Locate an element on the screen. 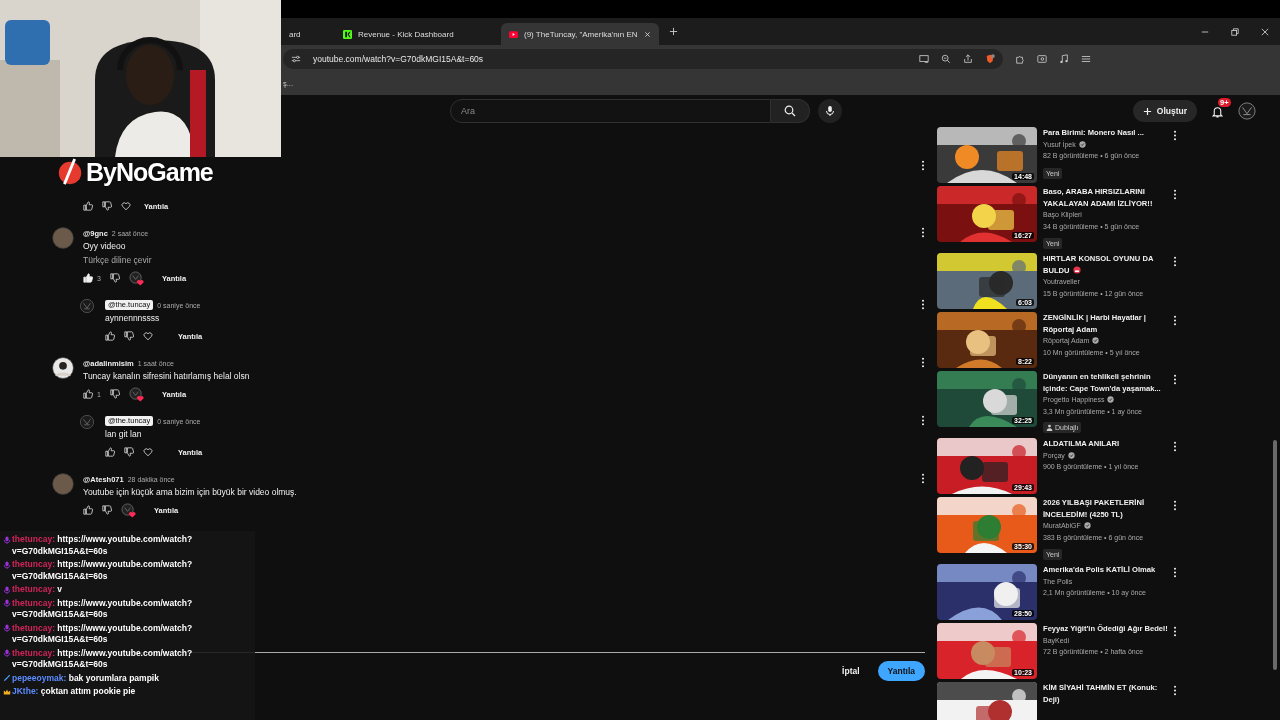  music-icon is located at coordinates (1064, 58).